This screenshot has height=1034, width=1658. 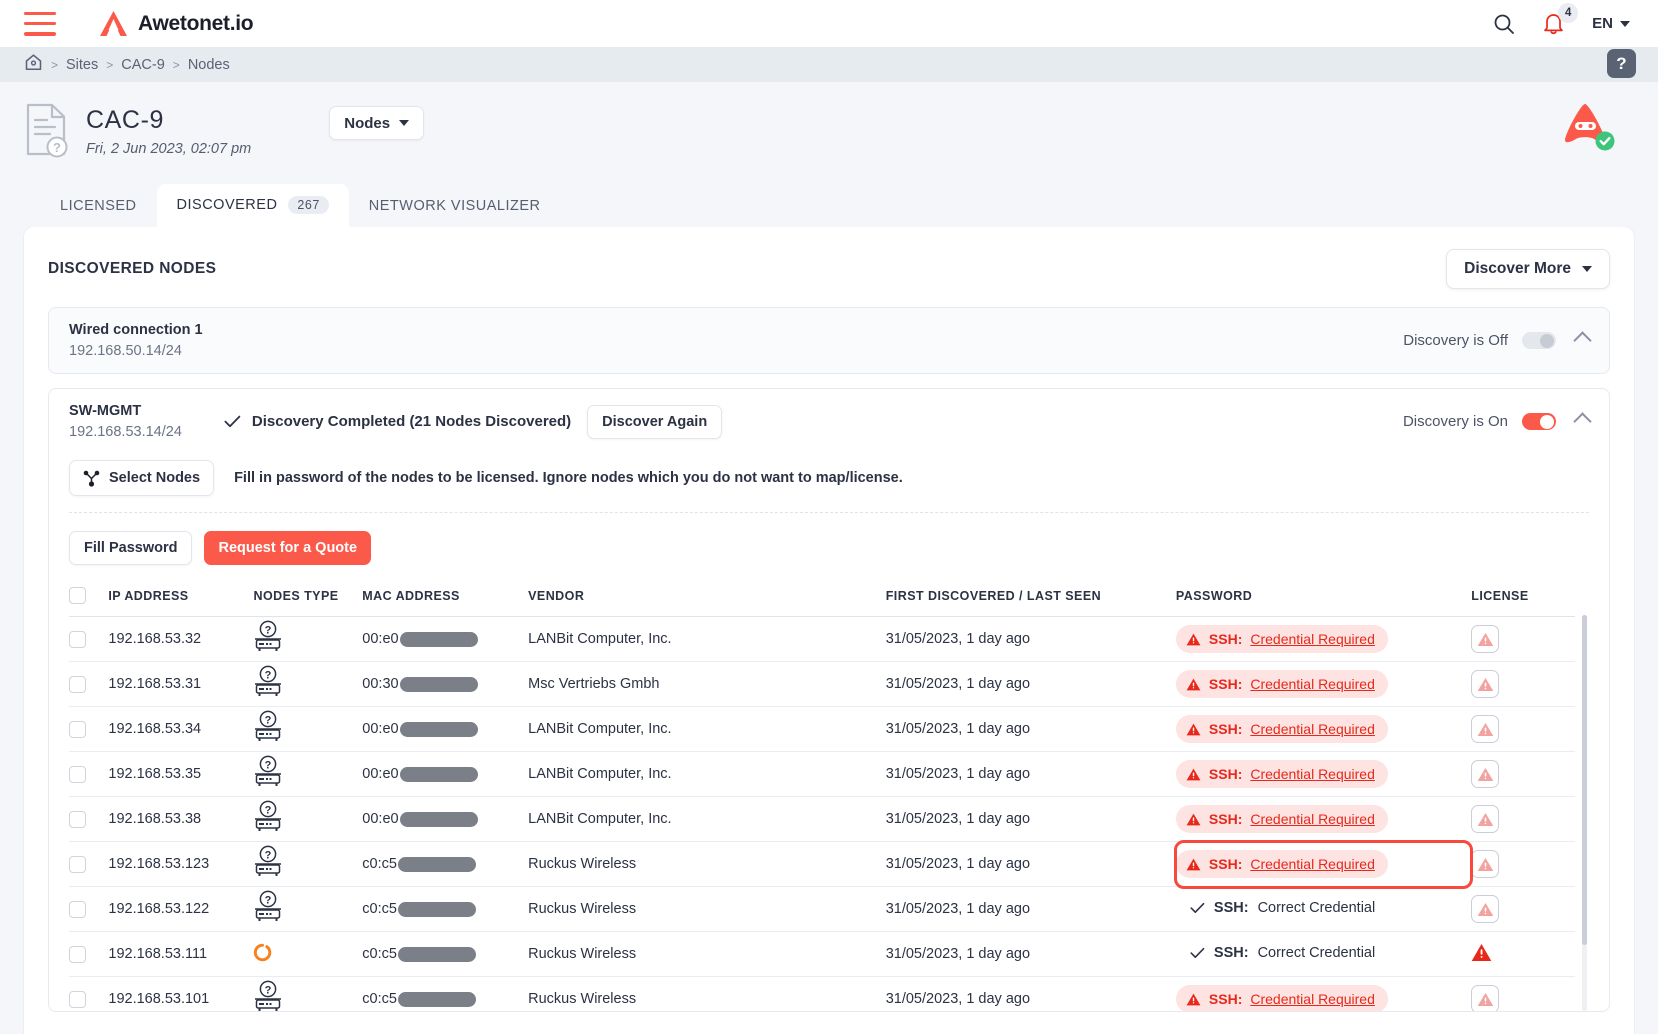 What do you see at coordinates (77, 595) in the screenshot?
I see `select-all-checkbox` at bounding box center [77, 595].